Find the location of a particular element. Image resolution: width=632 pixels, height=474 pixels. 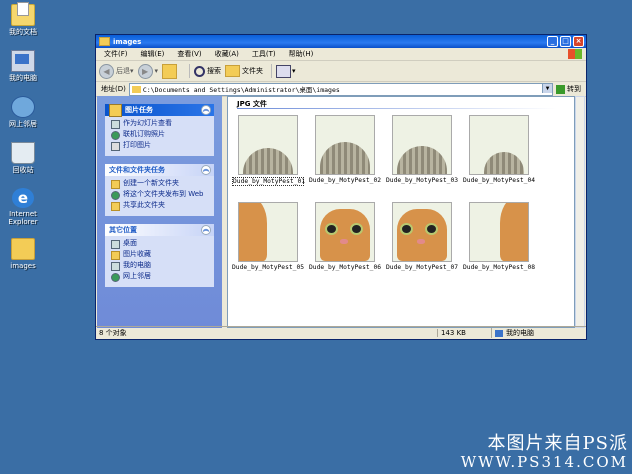

views-icon is located at coordinates (284, 71).